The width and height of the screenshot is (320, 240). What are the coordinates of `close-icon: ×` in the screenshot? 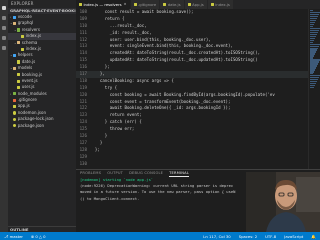 It's located at (125, 4).